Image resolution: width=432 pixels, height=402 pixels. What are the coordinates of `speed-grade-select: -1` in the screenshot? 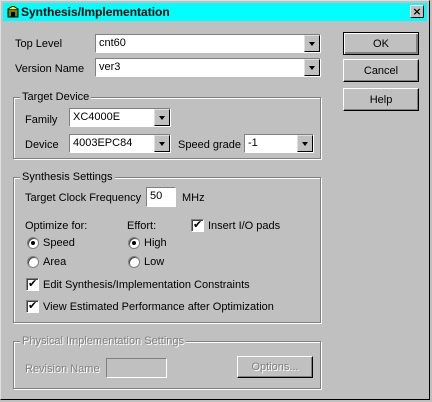 It's located at (279, 143).